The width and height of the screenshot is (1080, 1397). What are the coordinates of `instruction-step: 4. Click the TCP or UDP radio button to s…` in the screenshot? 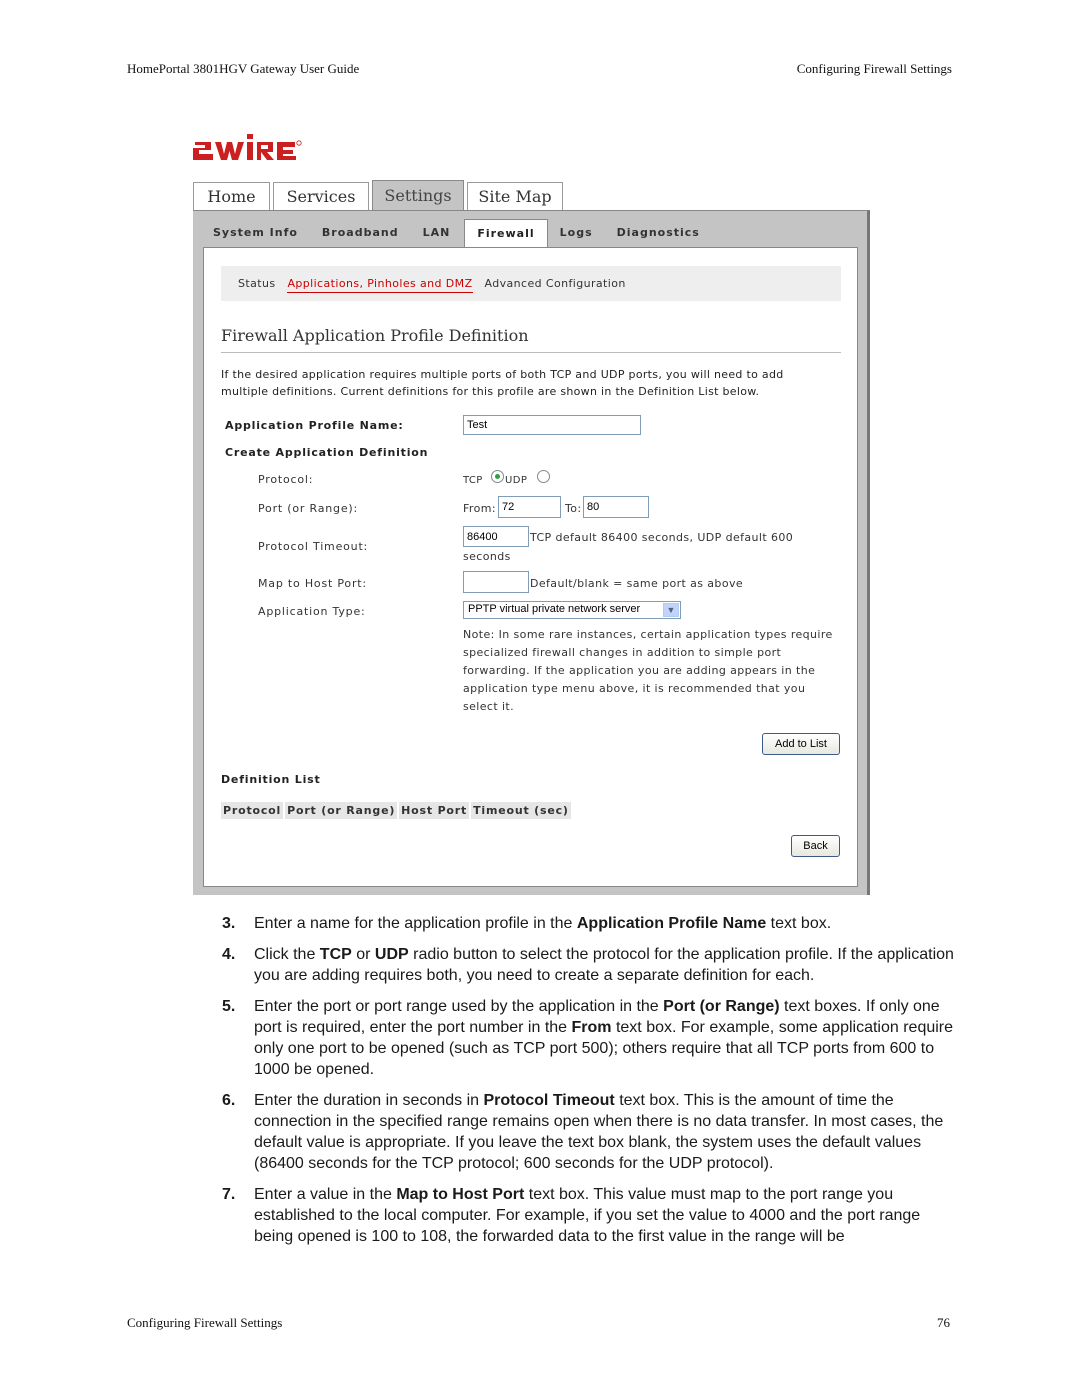 It's located at (592, 965).